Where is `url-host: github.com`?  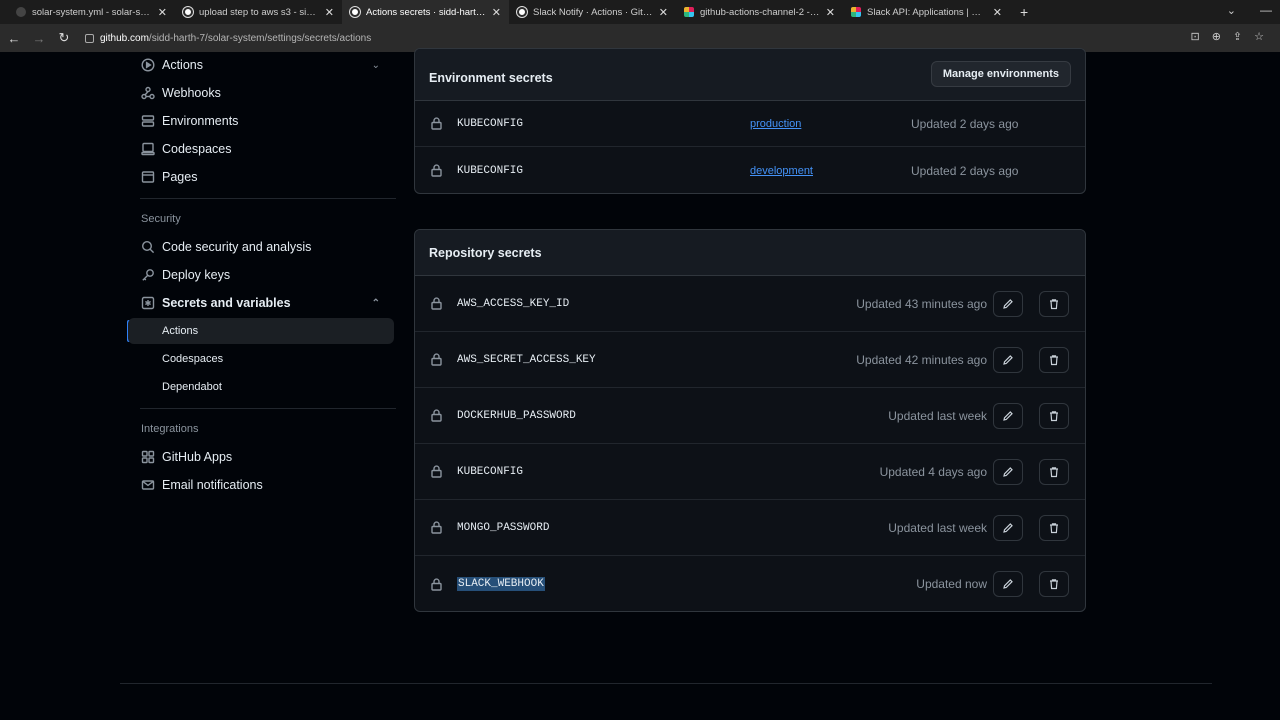
url-host: github.com is located at coordinates (124, 38).